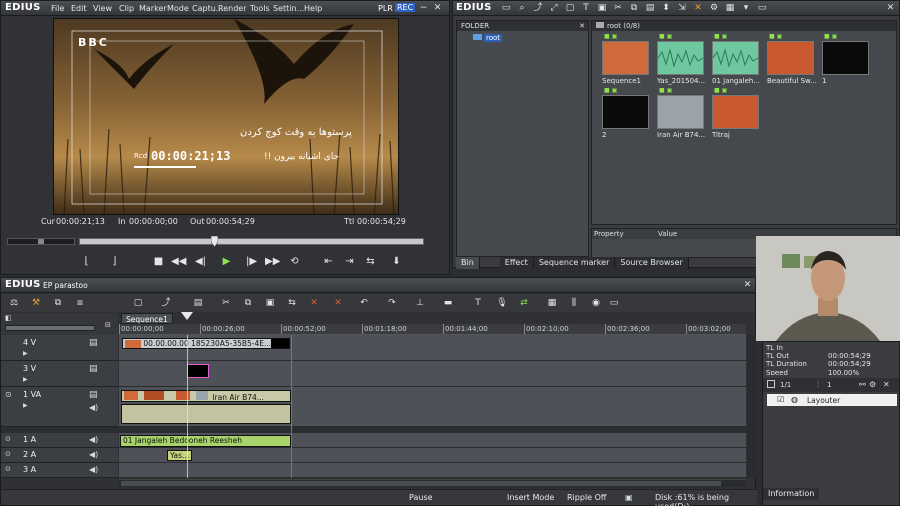 This screenshot has height=506, width=900. Describe the element at coordinates (50, 328) in the screenshot. I see `track-height-slider` at that location.